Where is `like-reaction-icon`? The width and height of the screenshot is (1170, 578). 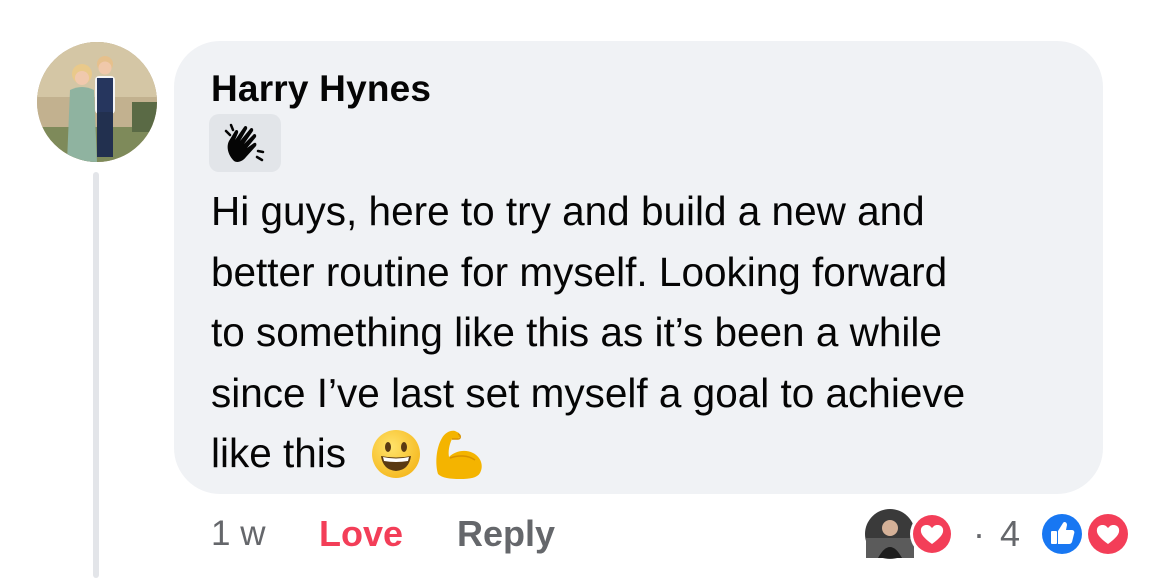
like-reaction-icon is located at coordinates (1062, 534).